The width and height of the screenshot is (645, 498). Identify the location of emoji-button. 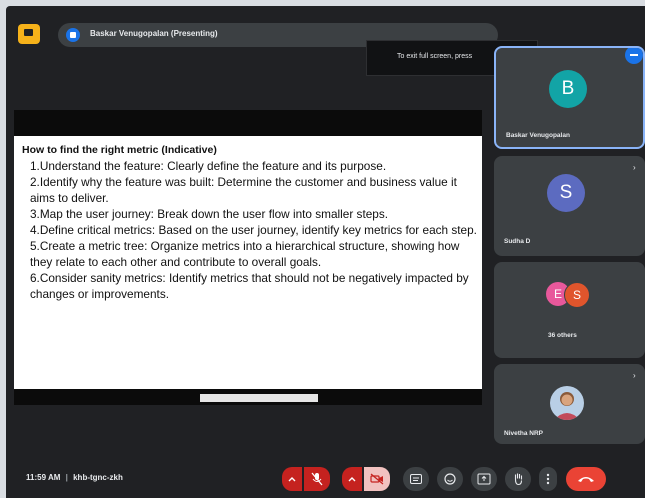
(450, 479).